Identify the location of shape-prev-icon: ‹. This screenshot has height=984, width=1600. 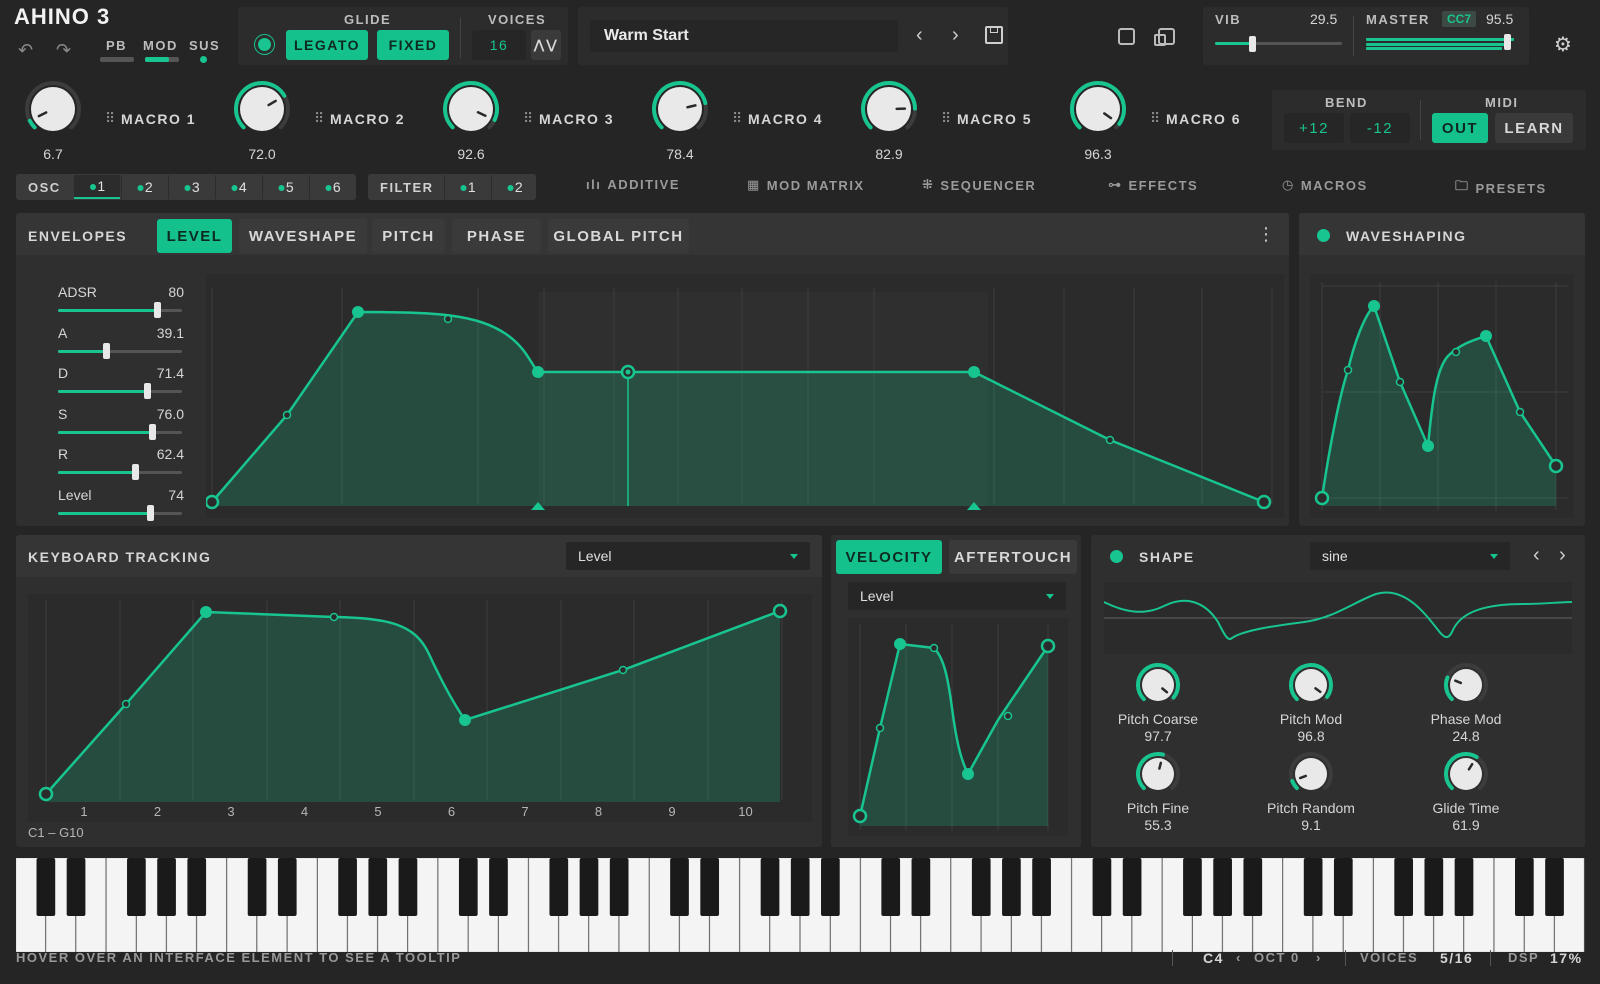
(1536, 555).